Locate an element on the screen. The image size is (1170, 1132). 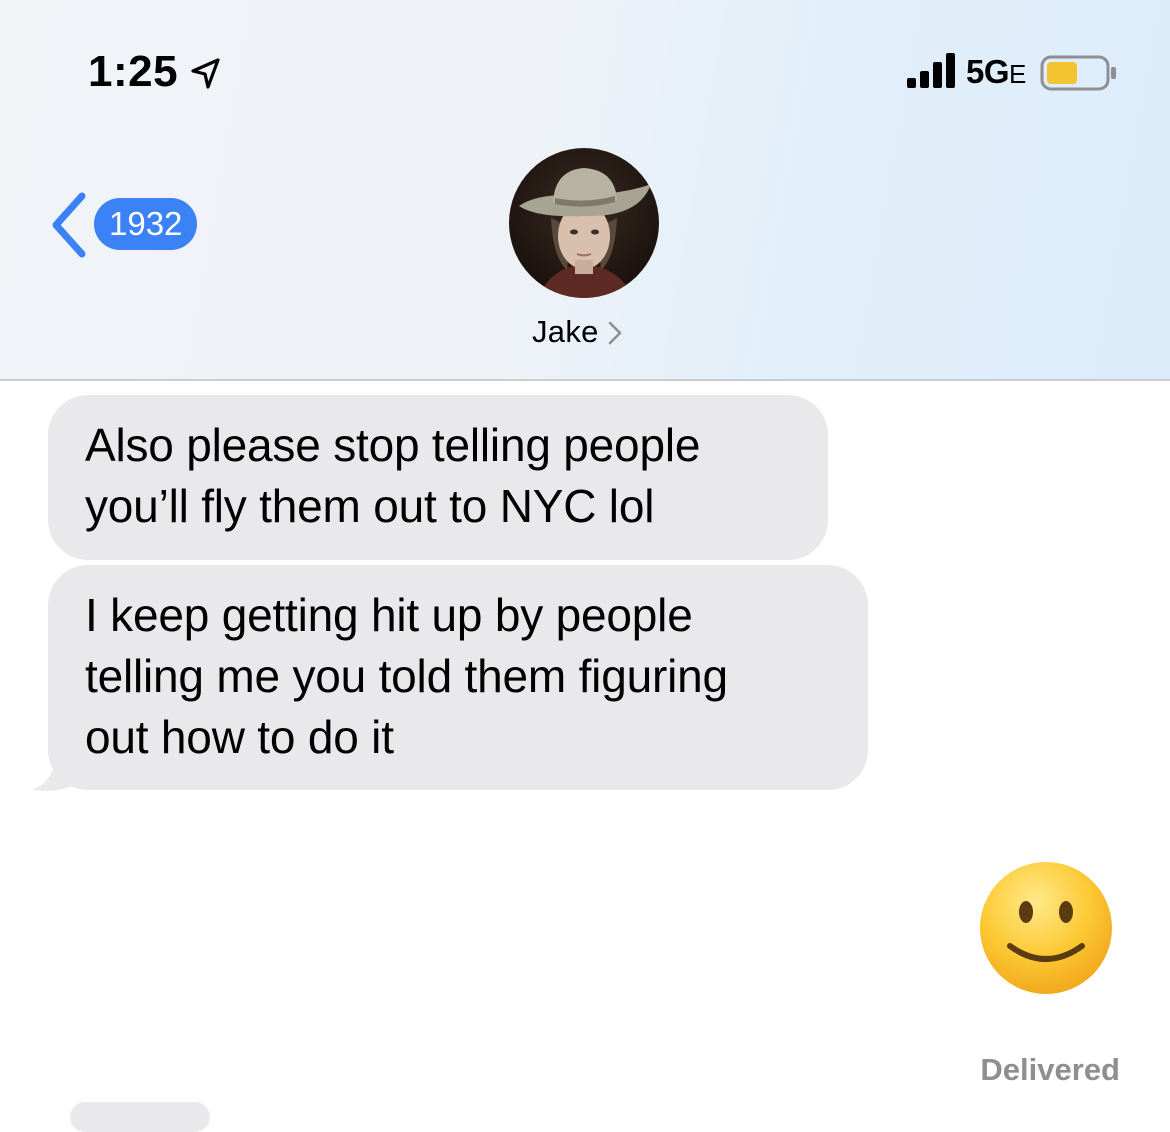
back-button: 1932 is located at coordinates (129, 225).